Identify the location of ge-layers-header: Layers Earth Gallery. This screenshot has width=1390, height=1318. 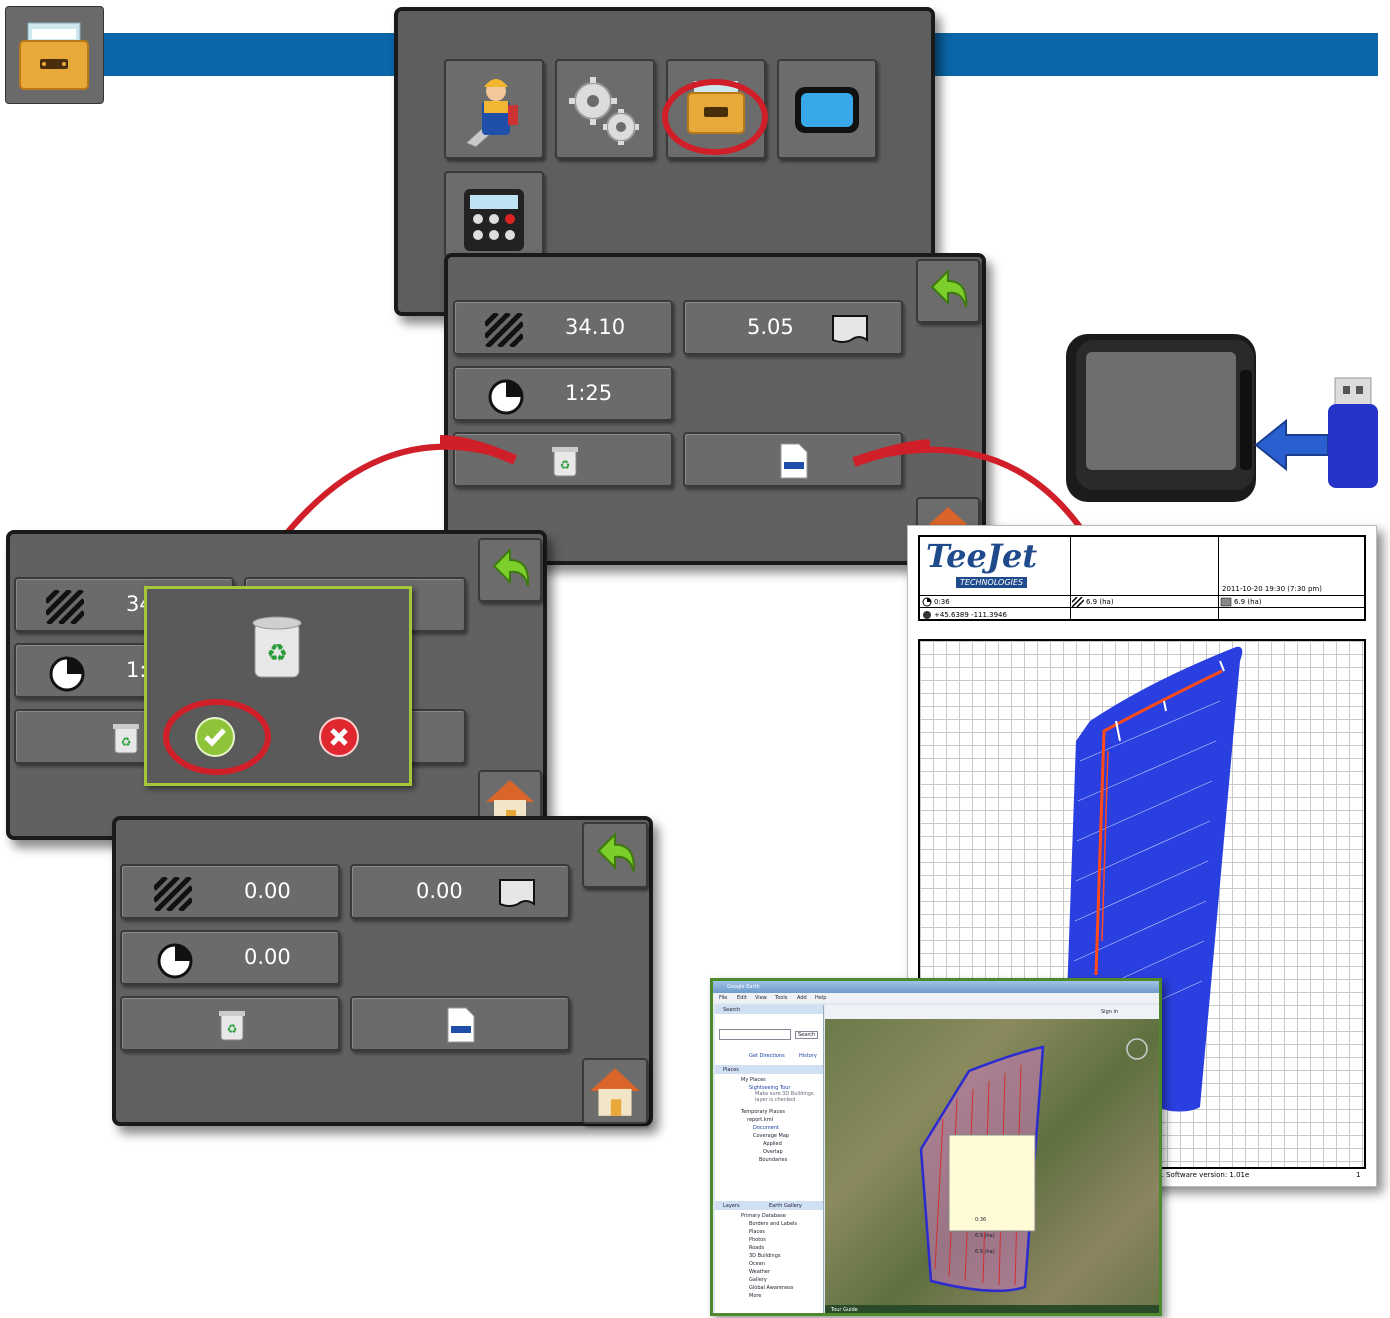
(769, 1205).